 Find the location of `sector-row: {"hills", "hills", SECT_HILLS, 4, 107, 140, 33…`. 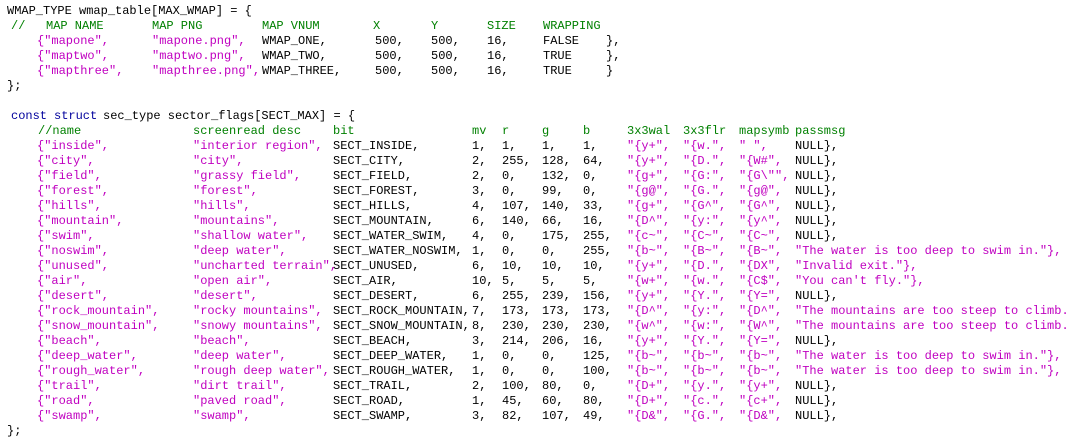

sector-row: {"hills", "hills", SECT_HILLS, 4, 107, 140, 33… is located at coordinates (534, 206).